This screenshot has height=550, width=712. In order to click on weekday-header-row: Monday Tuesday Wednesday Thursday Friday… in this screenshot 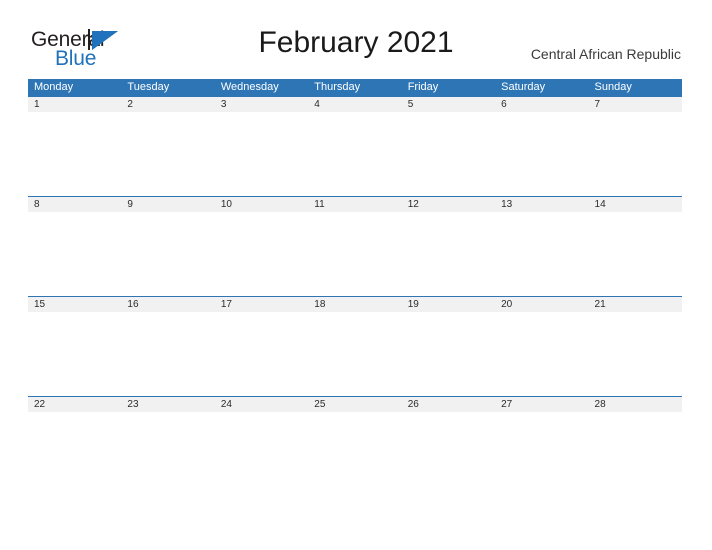, I will do `click(355, 87)`.